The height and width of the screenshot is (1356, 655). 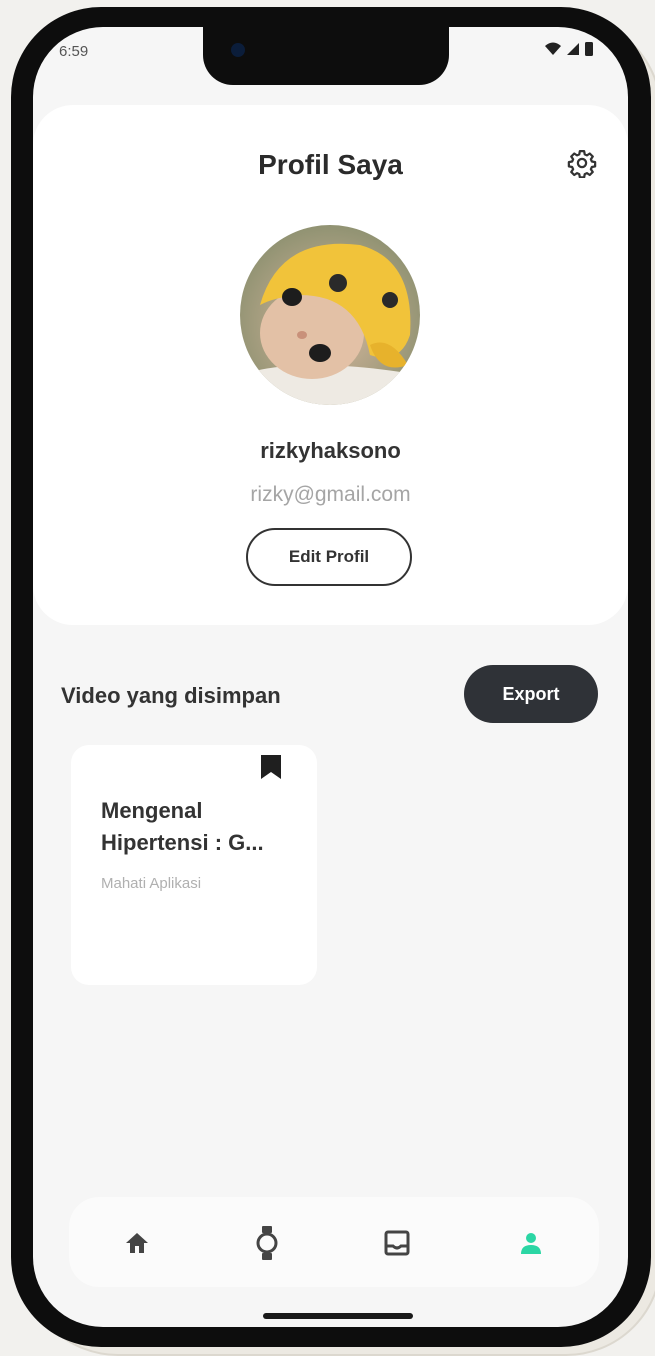 I want to click on inbox-icon, so click(x=397, y=1243).